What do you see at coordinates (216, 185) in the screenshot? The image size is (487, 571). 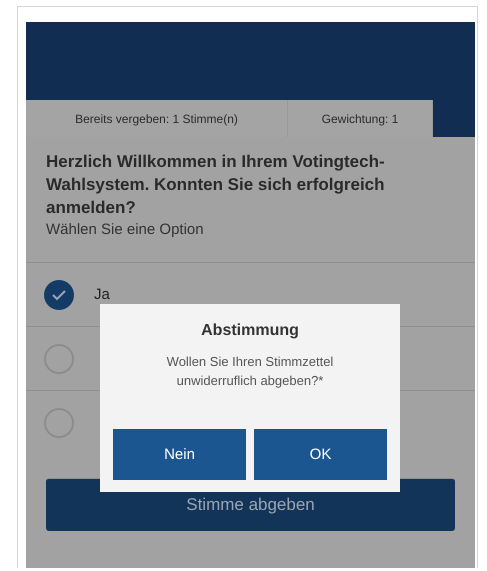 I see `question-title: Herzlich Willkommen in Ihrem Votingtech-Wahlsystem. Konnten Sie sich erfolgreich anmelden?` at bounding box center [216, 185].